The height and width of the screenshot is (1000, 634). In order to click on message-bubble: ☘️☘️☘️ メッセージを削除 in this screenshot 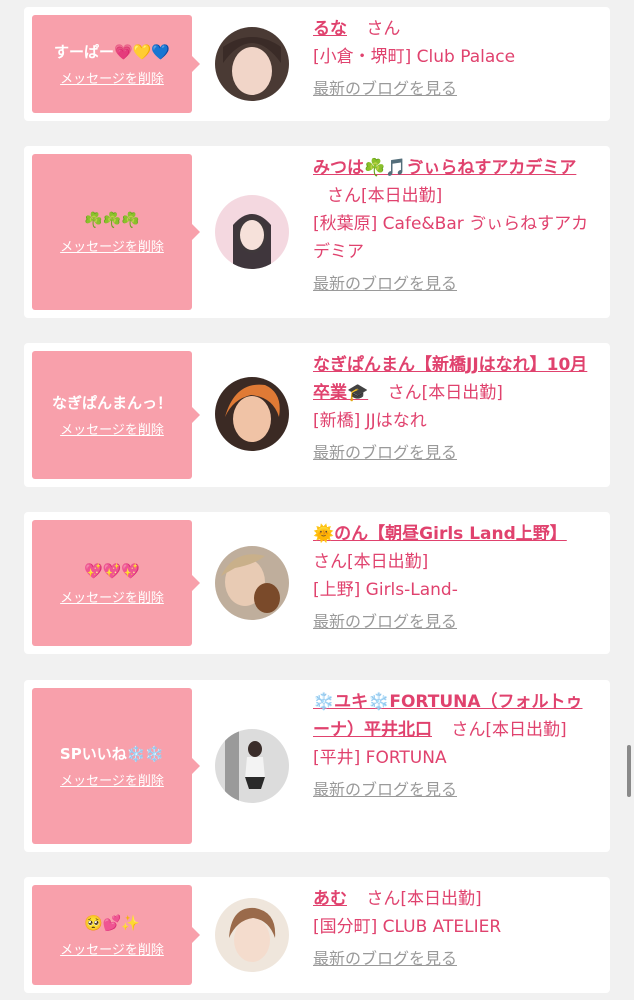, I will do `click(116, 232)`.